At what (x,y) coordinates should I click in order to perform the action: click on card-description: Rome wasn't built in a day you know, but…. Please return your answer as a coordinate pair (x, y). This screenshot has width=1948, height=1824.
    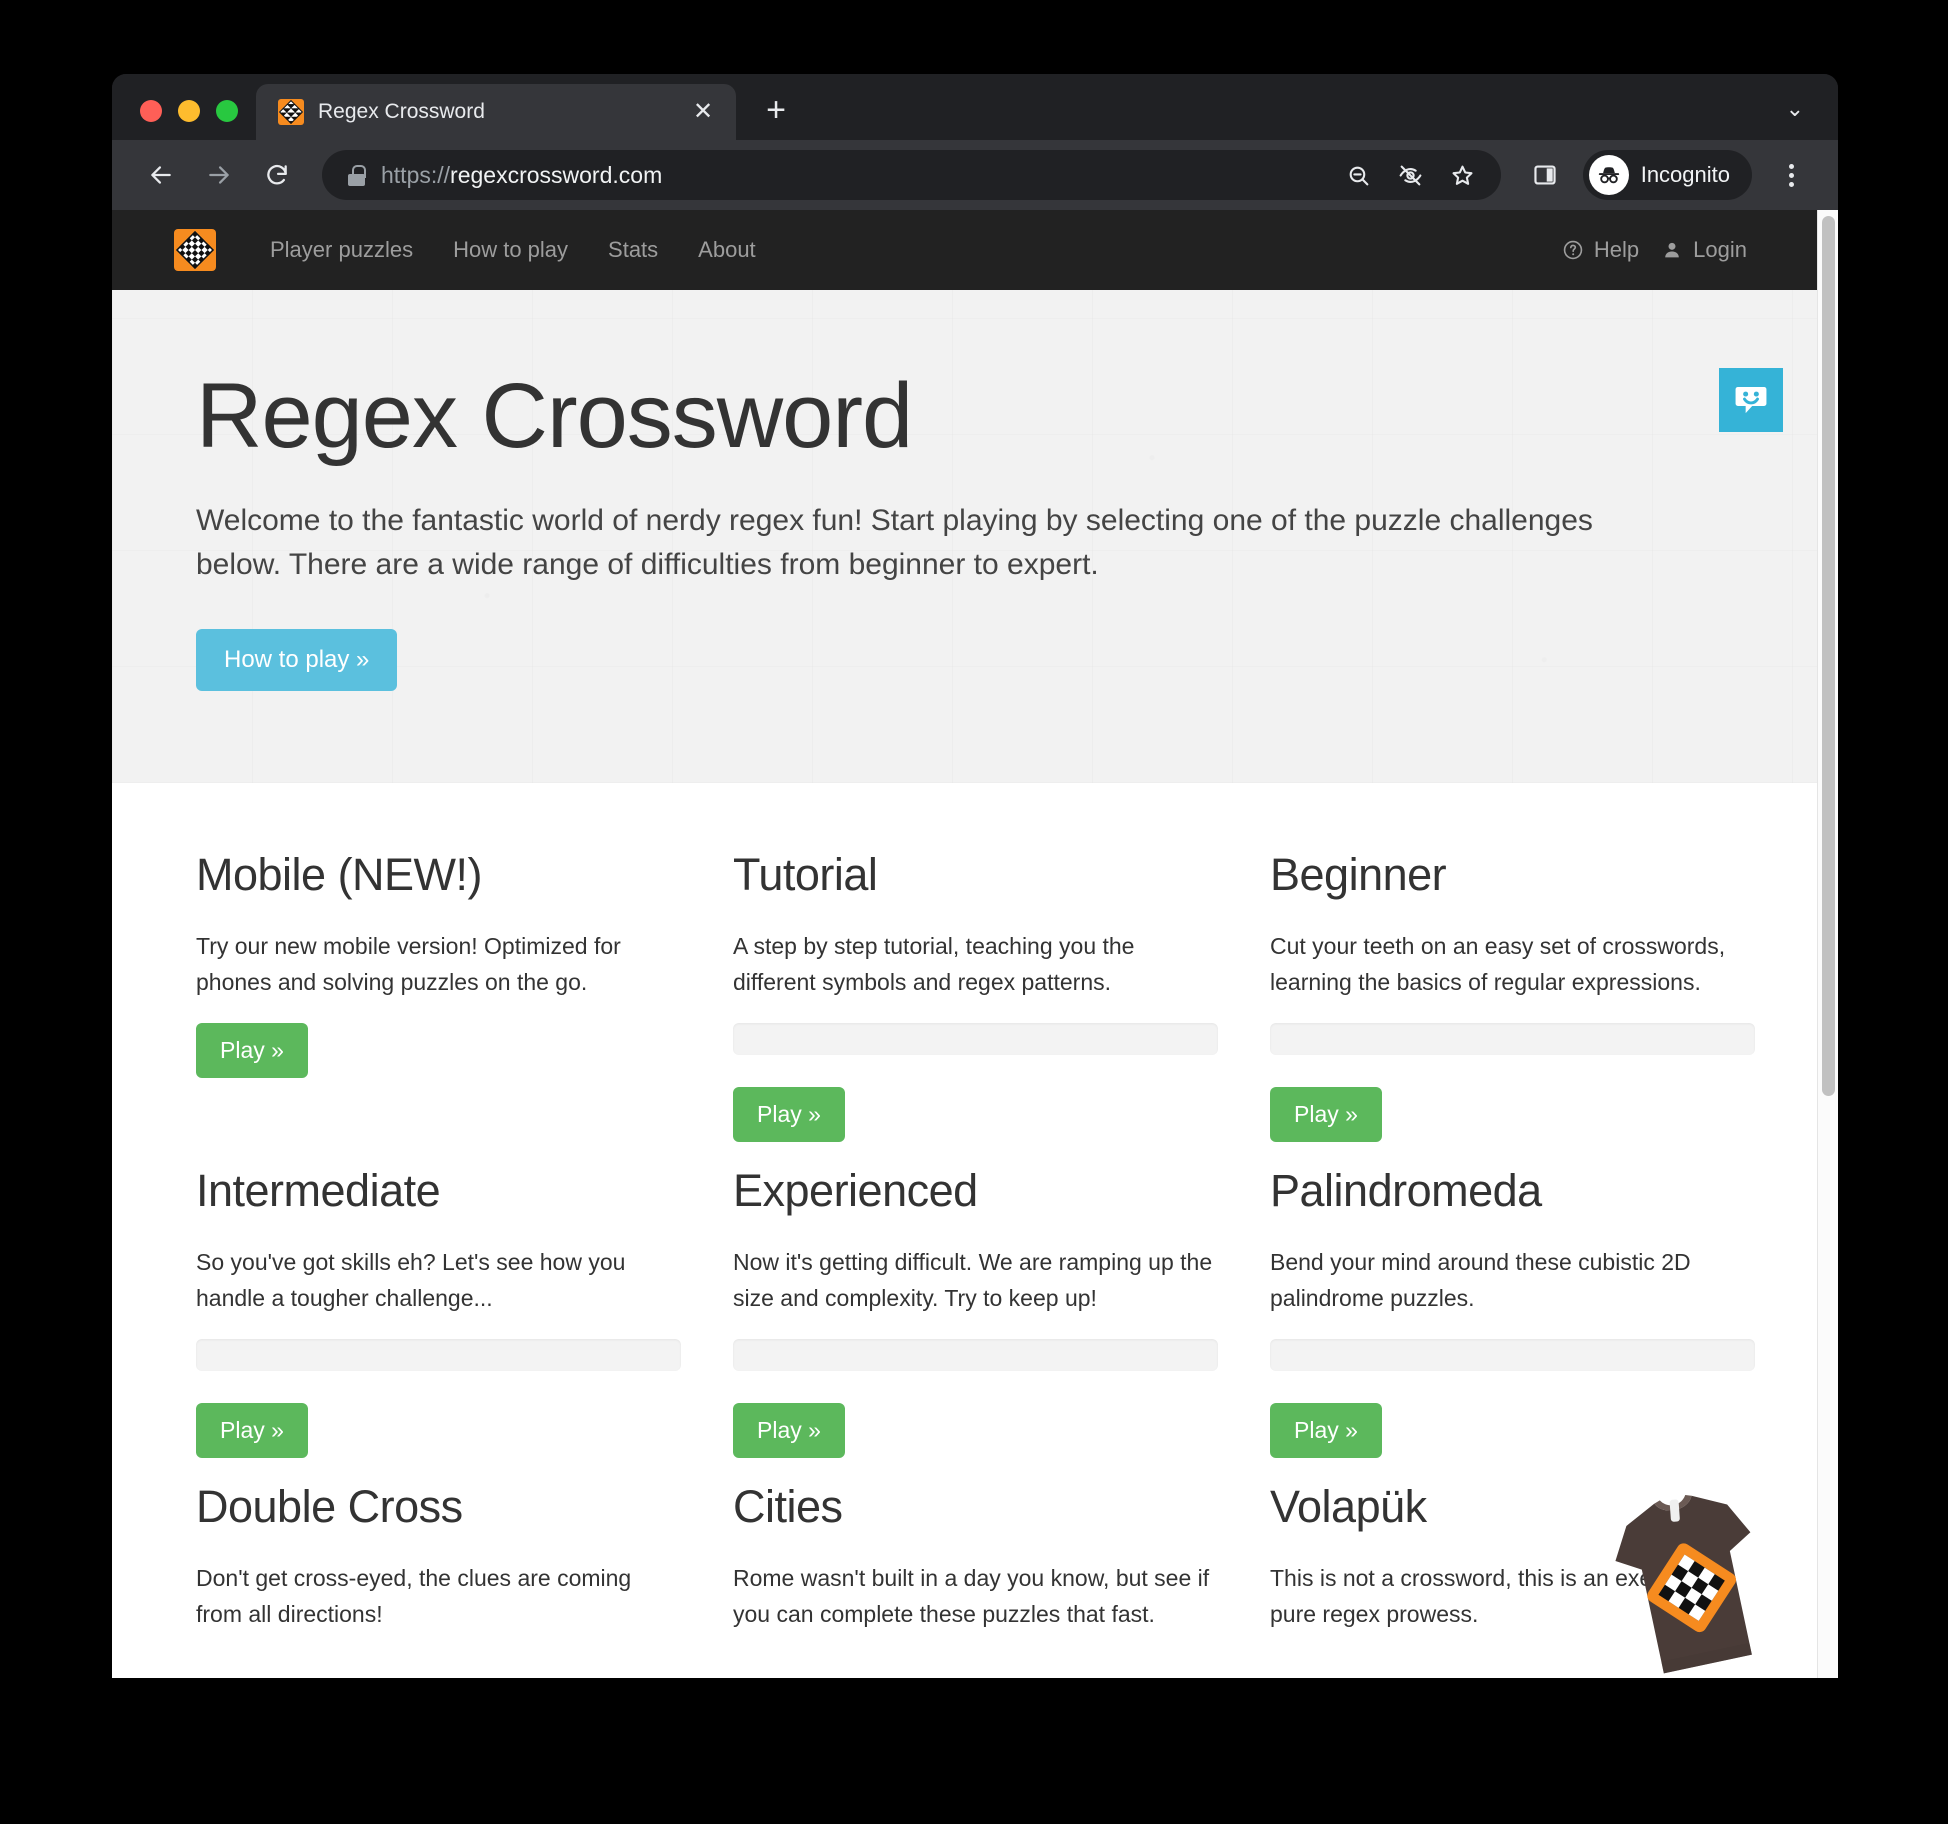
    Looking at the image, I should click on (971, 1596).